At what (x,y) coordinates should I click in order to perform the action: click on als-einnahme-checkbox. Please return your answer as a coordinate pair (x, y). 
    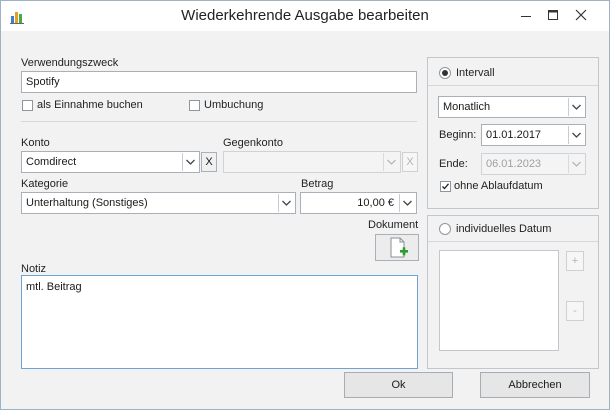
    Looking at the image, I should click on (27, 105).